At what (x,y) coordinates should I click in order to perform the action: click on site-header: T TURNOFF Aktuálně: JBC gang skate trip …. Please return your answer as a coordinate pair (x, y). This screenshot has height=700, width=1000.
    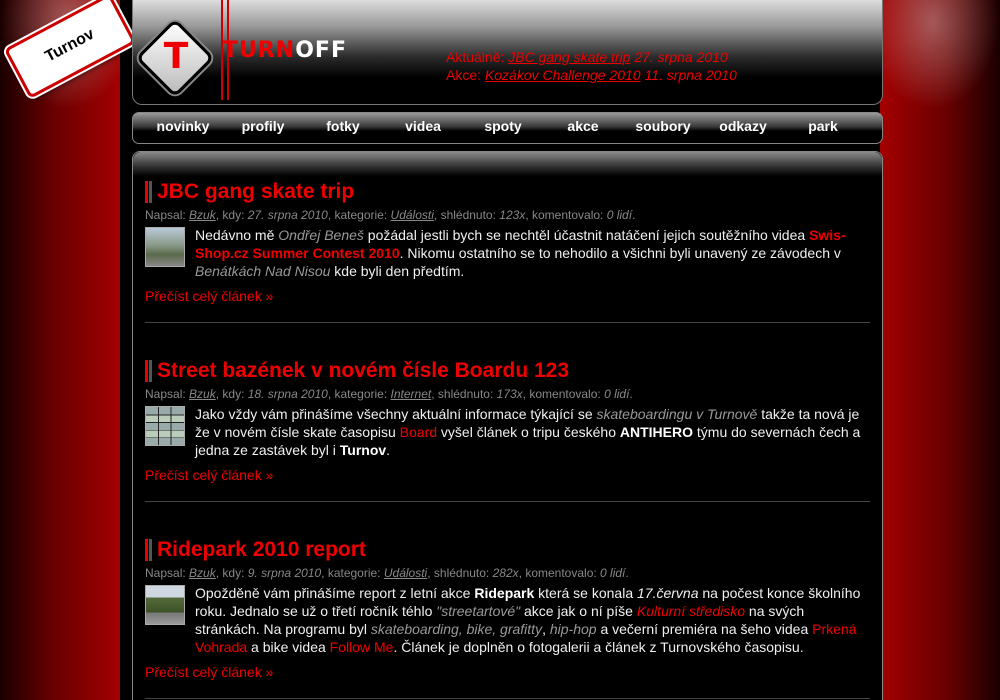
    Looking at the image, I should click on (507, 52).